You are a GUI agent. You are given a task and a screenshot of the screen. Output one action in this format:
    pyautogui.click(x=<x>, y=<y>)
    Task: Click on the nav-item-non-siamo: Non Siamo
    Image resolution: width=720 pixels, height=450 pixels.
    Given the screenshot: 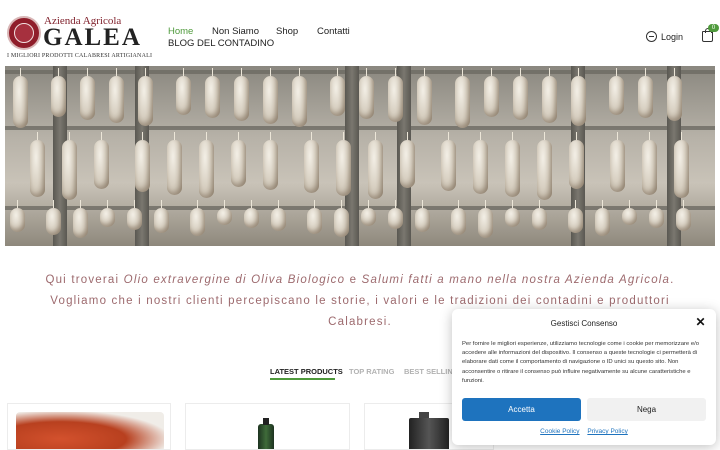 What is the action you would take?
    pyautogui.click(x=235, y=31)
    